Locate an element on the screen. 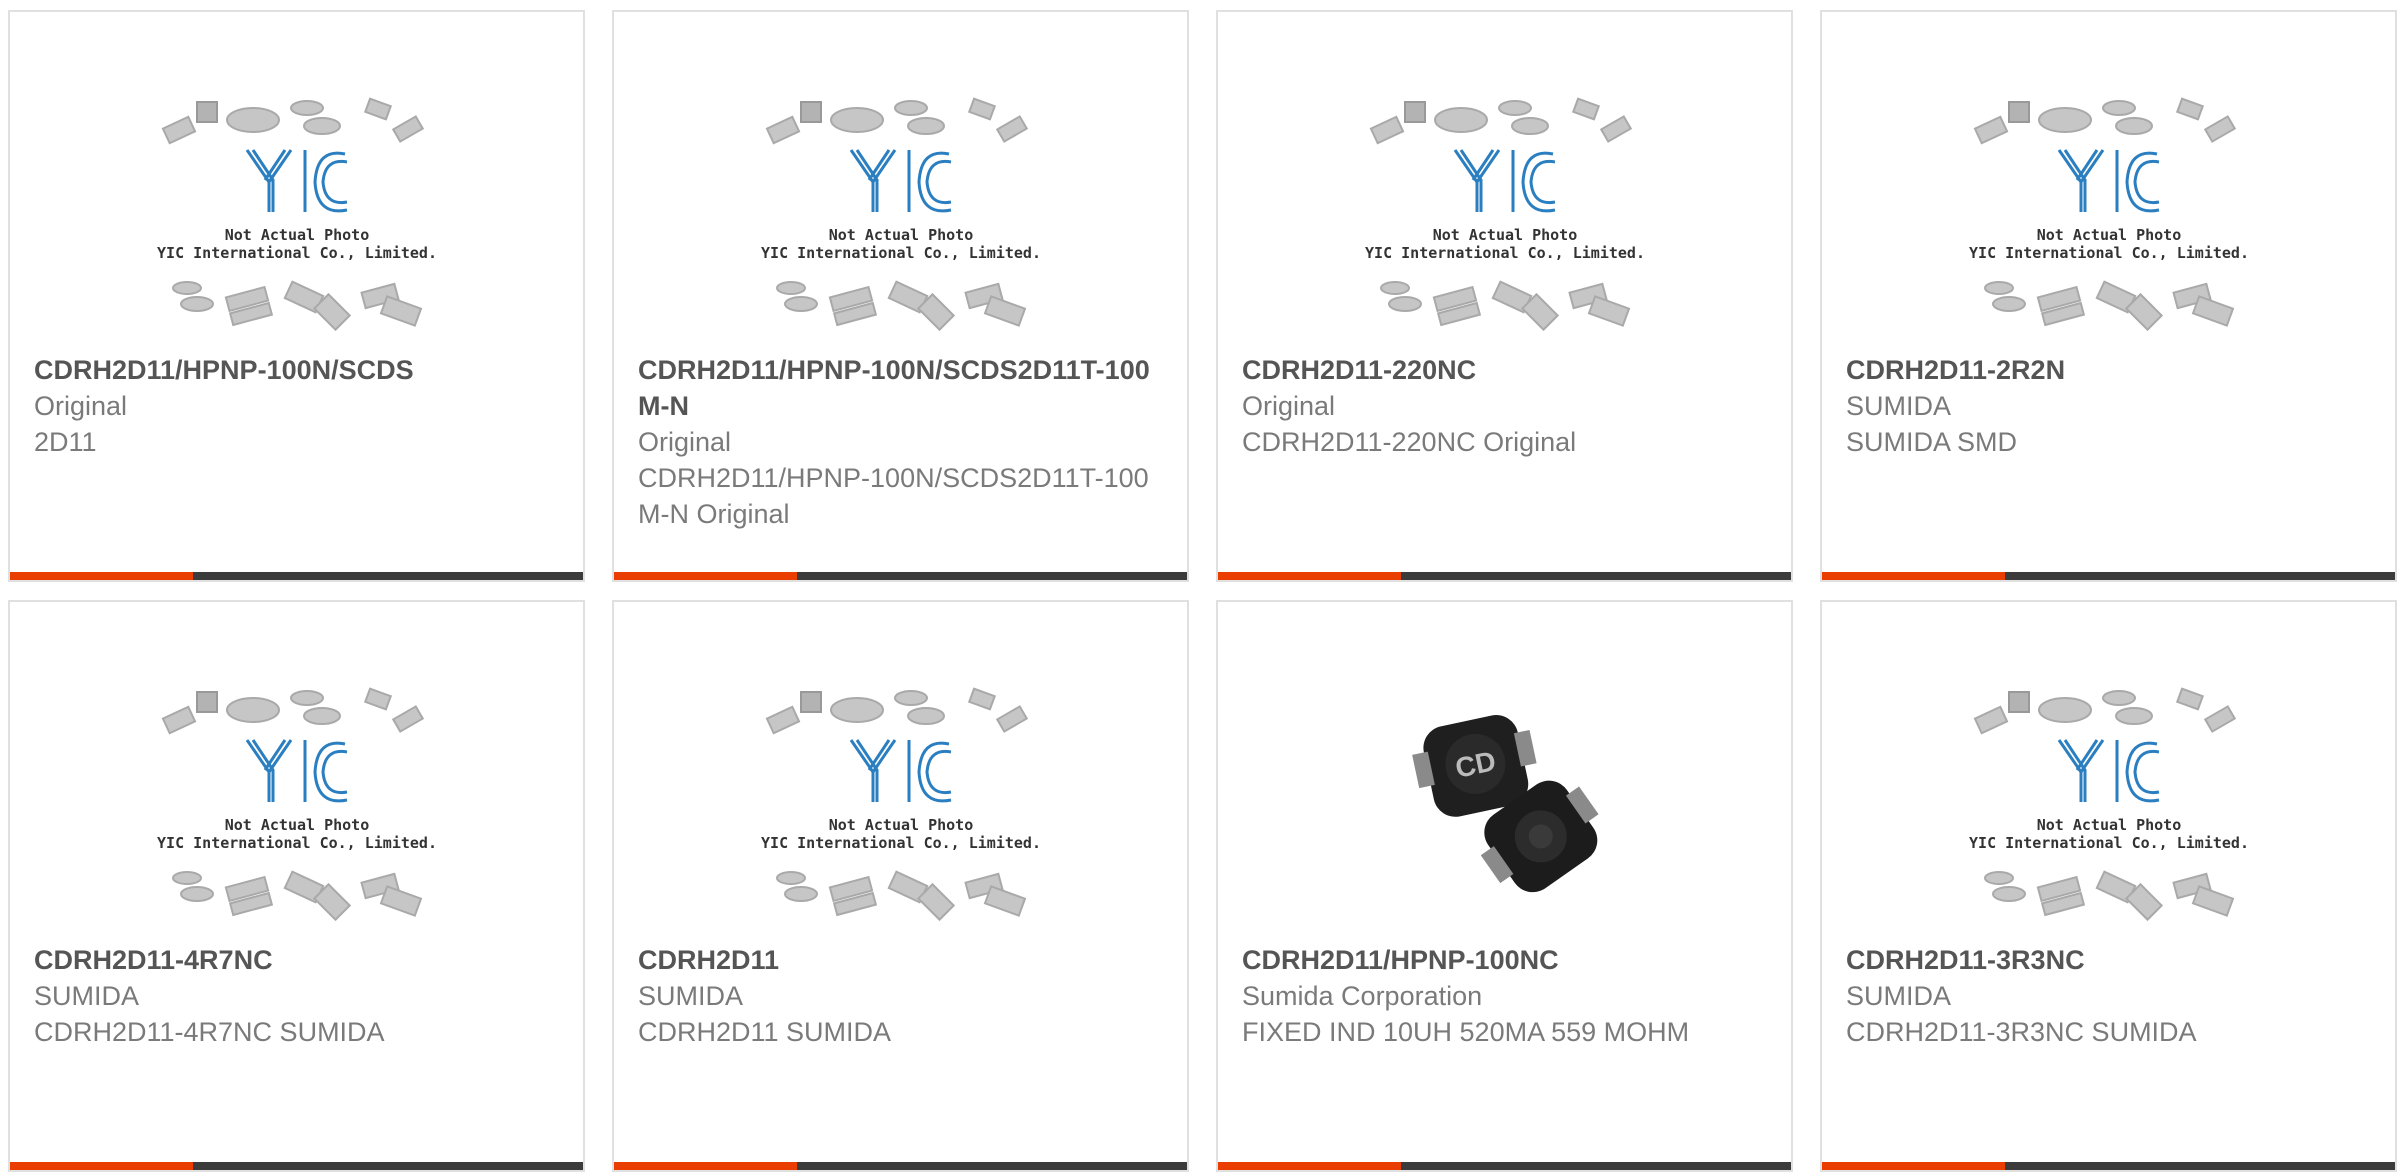 This screenshot has height=1172, width=2400. product-description: SUMIDA SMD is located at coordinates (1932, 442).